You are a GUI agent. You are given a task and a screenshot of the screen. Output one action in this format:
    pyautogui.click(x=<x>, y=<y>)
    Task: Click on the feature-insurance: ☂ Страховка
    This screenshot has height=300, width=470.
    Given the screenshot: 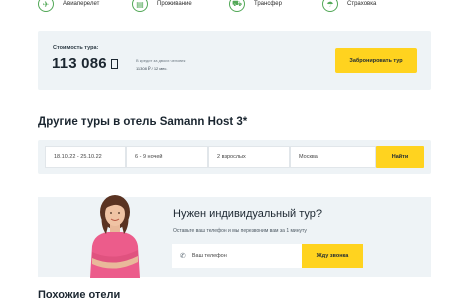 What is the action you would take?
    pyautogui.click(x=349, y=6)
    